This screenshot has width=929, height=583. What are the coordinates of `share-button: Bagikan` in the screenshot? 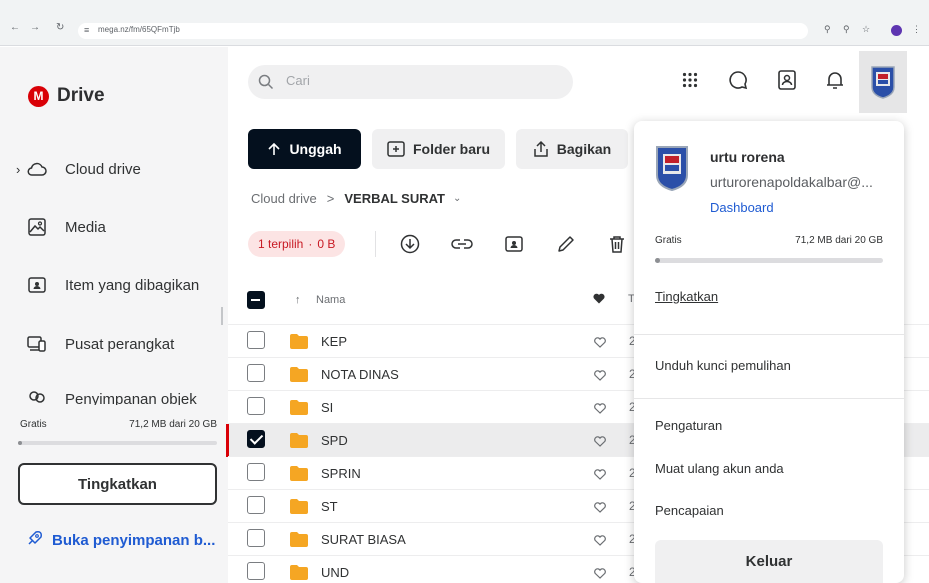 It's located at (572, 149).